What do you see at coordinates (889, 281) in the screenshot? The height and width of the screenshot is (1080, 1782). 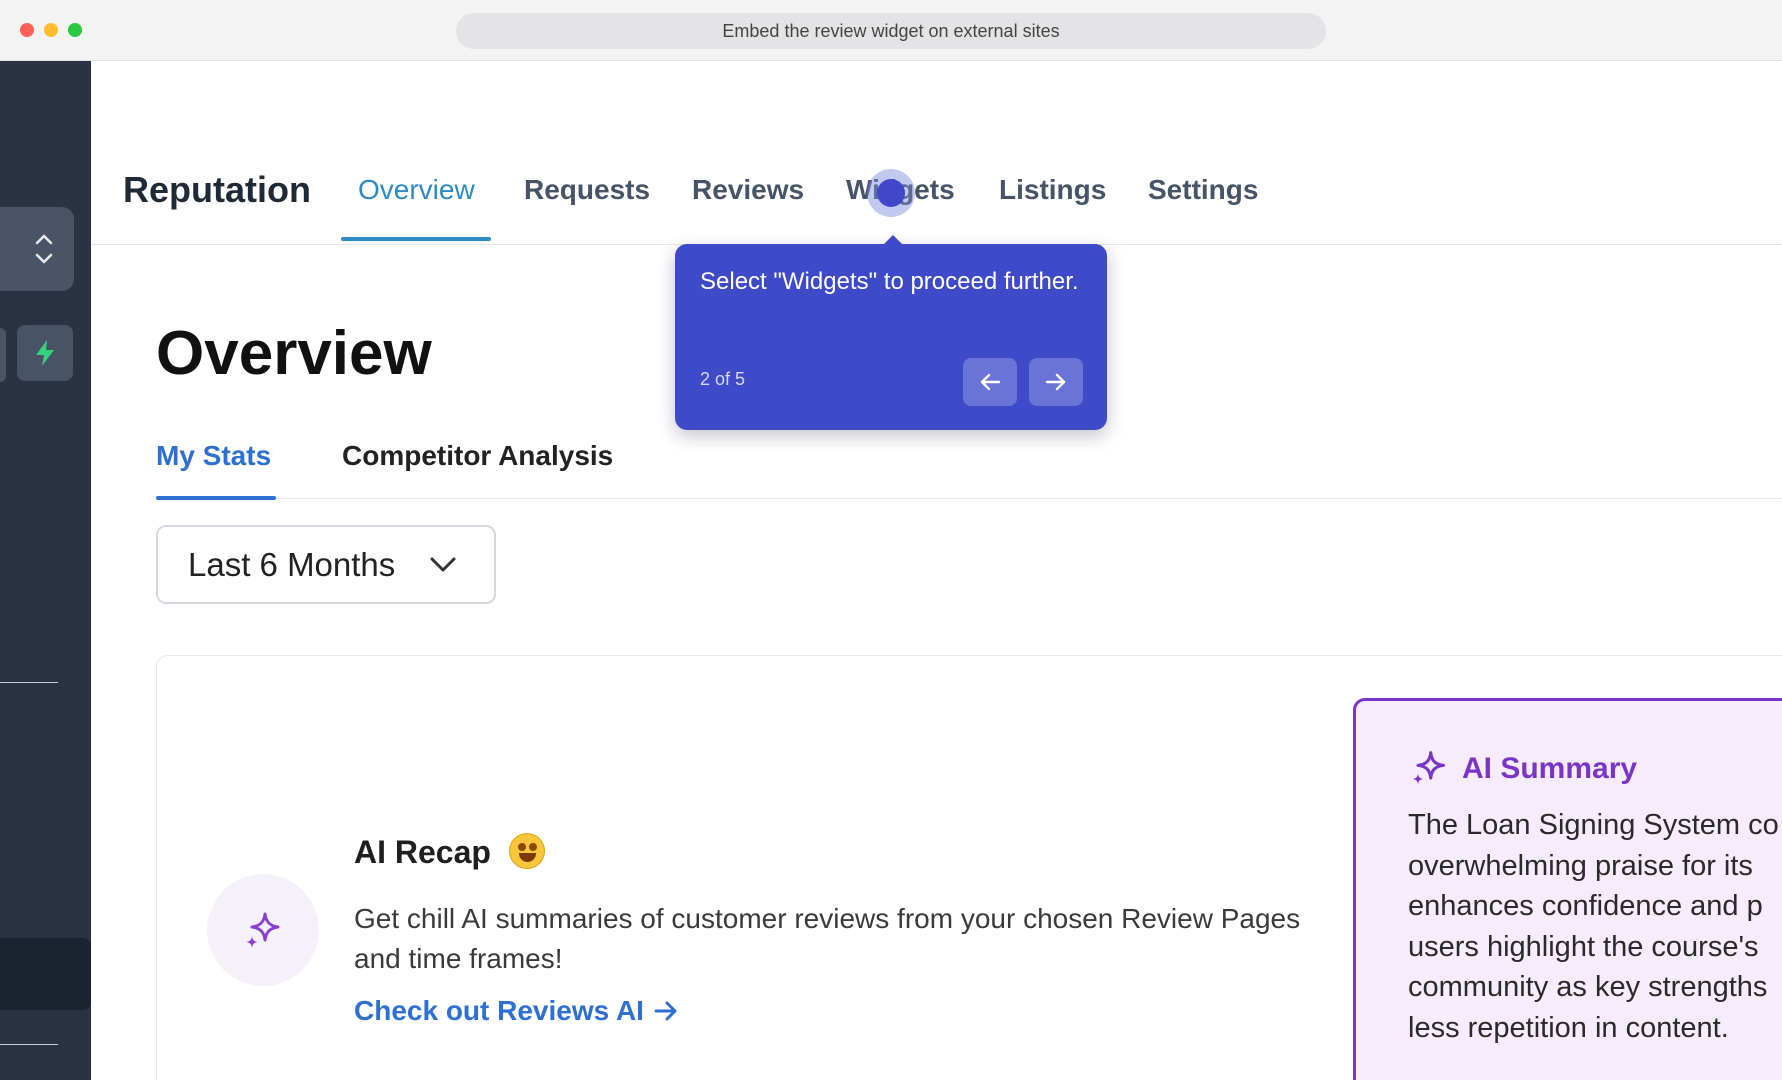 I see `tooltip-text: Select "Widgets" to proceed further.` at bounding box center [889, 281].